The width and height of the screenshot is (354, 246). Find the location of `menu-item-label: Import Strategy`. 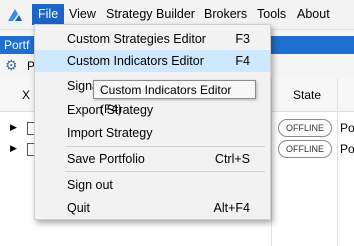

menu-item-label: Import Strategy is located at coordinates (110, 133).